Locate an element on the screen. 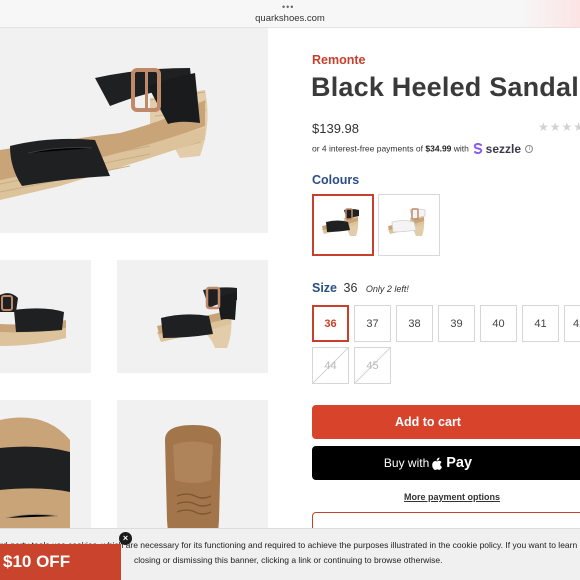  brand-name: Remonte is located at coordinates (338, 60).